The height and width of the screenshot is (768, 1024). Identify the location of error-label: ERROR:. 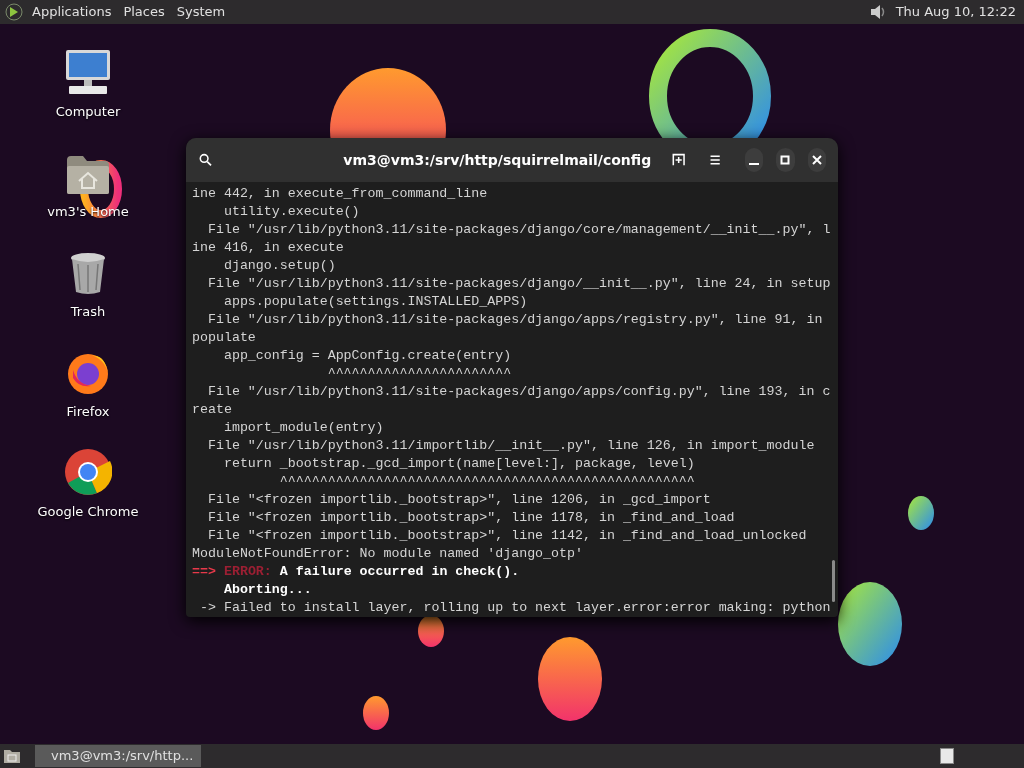
(247, 572).